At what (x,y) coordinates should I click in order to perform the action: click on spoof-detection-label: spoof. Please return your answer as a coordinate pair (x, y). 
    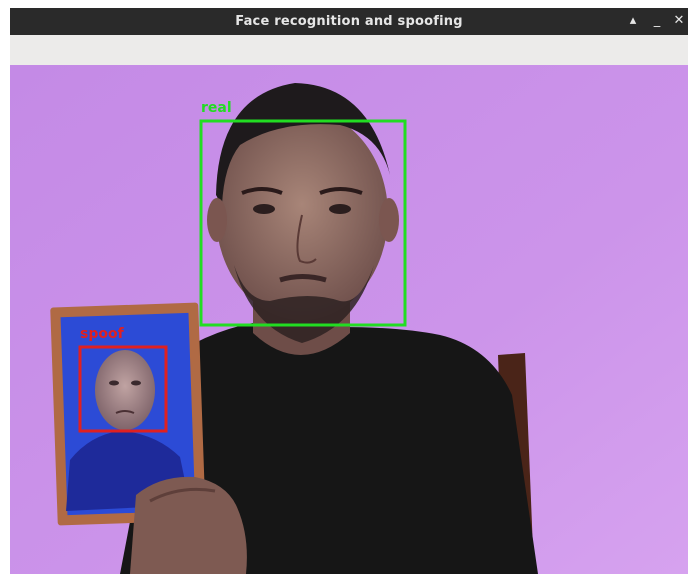
    Looking at the image, I should click on (102, 334).